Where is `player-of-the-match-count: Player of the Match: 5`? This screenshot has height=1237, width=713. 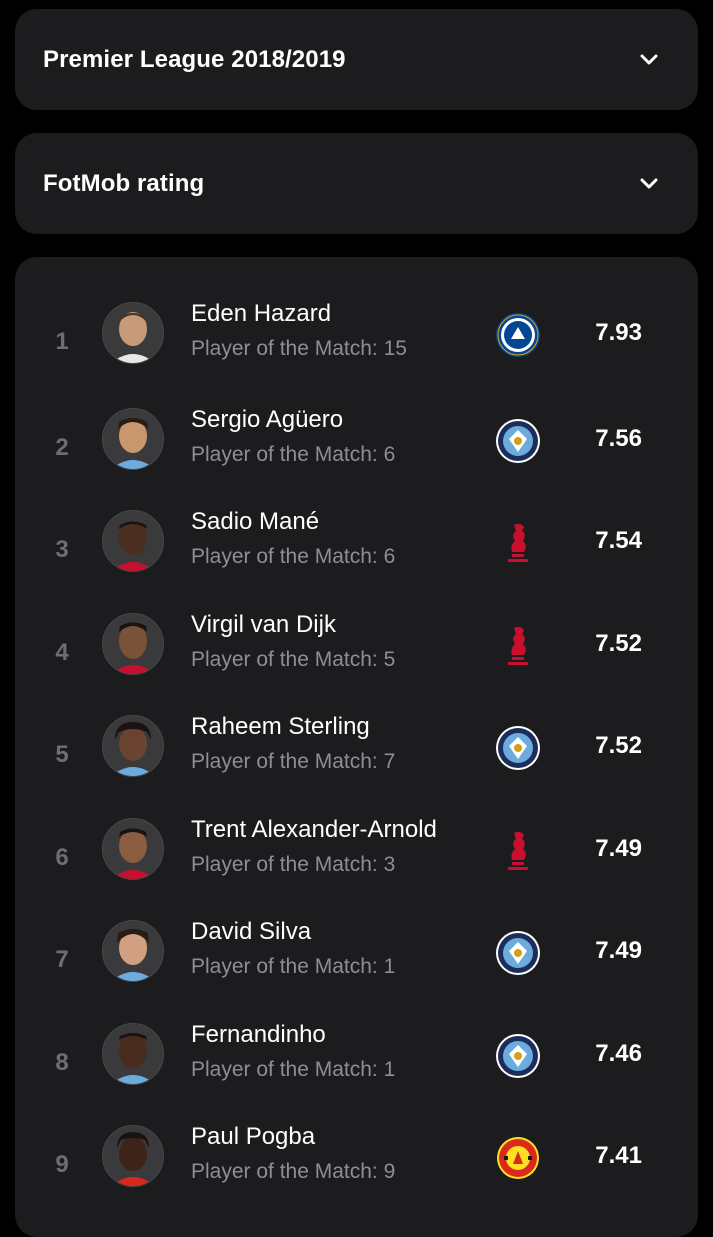 player-of-the-match-count: Player of the Match: 5 is located at coordinates (293, 659).